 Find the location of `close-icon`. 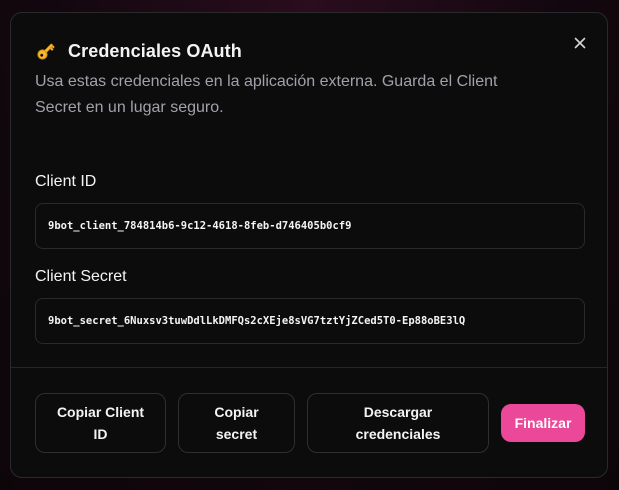

close-icon is located at coordinates (580, 45).